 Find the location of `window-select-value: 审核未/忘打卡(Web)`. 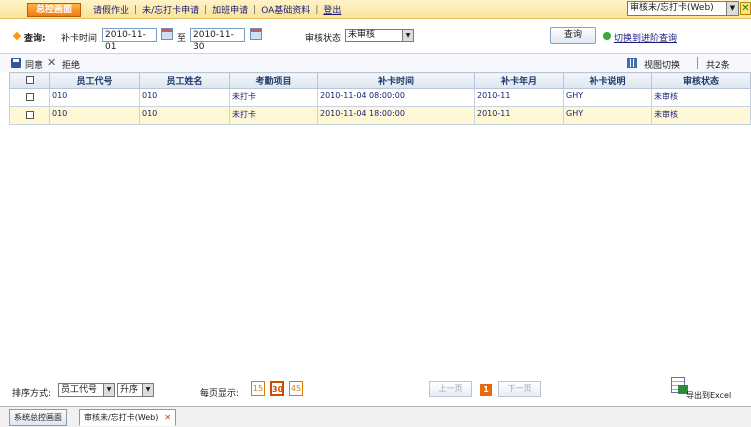

window-select-value: 审核未/忘打卡(Web) is located at coordinates (672, 8).